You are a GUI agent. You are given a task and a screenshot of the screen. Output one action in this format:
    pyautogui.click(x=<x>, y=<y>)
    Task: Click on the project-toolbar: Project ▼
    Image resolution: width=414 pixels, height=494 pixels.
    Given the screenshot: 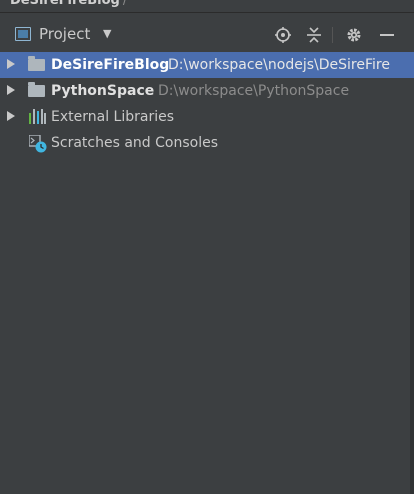 What is the action you would take?
    pyautogui.click(x=208, y=35)
    